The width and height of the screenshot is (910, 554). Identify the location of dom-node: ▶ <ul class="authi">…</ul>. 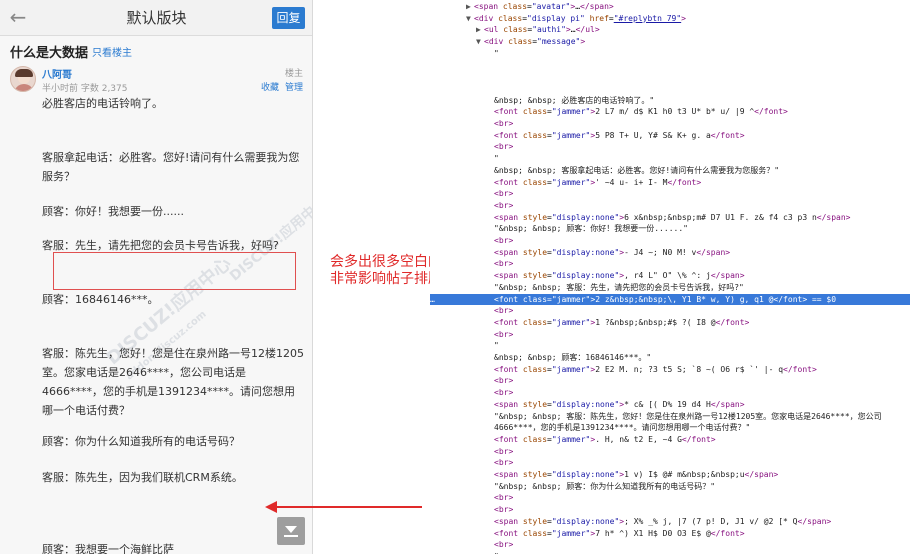
(670, 29).